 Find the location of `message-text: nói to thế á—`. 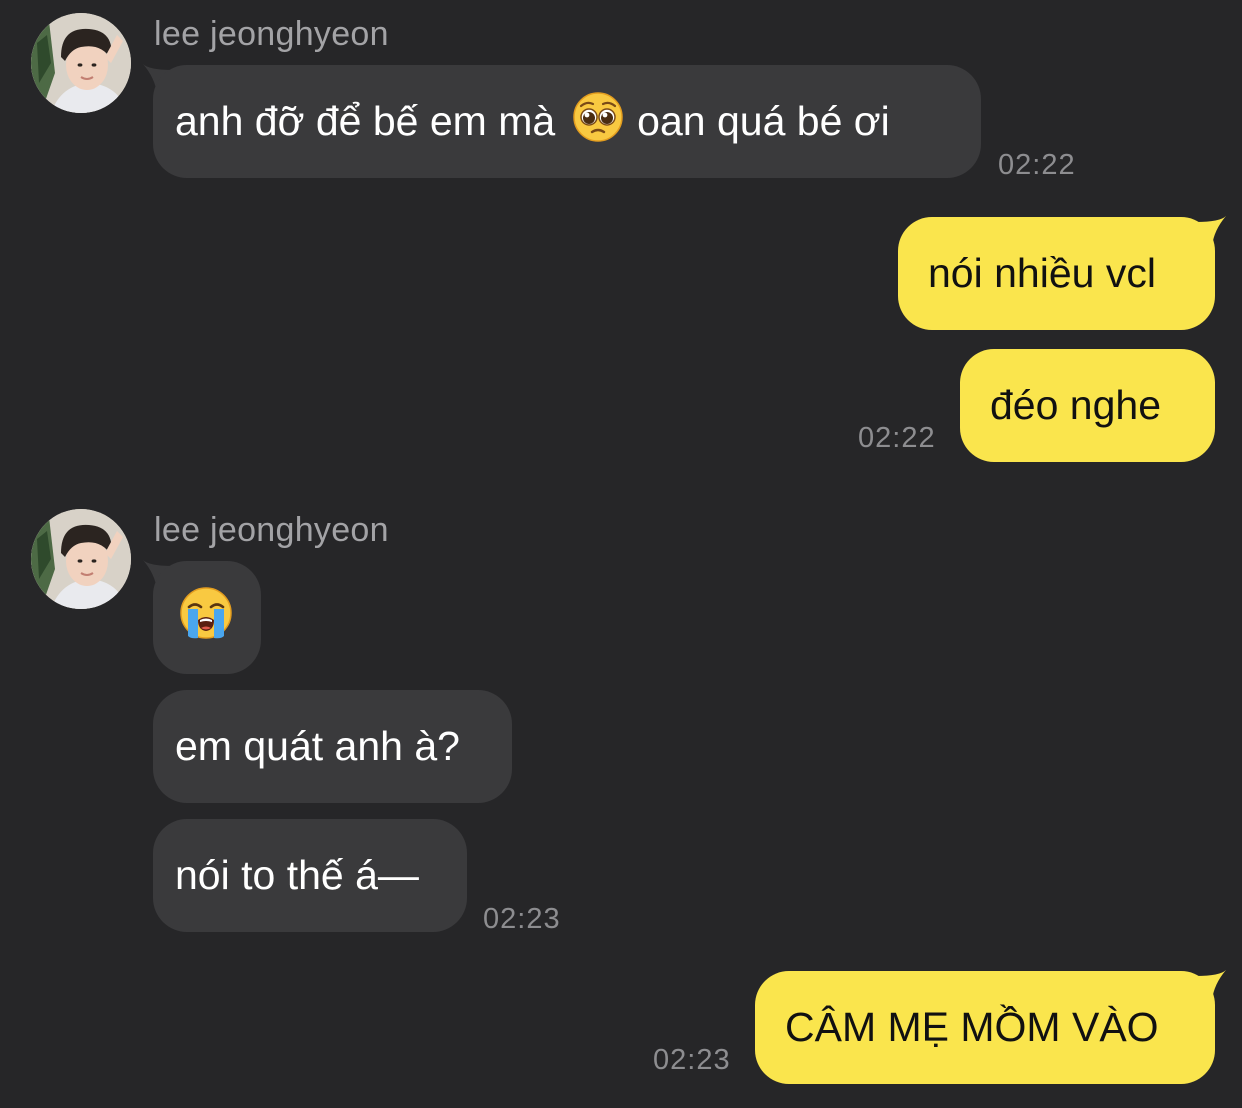

message-text: nói to thế á— is located at coordinates (297, 875).